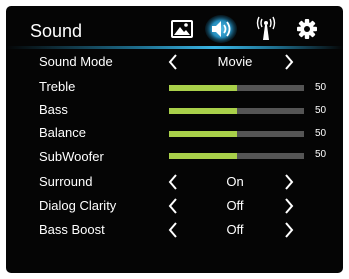 The image size is (349, 279). I want to click on speaker-icon, so click(221, 29).